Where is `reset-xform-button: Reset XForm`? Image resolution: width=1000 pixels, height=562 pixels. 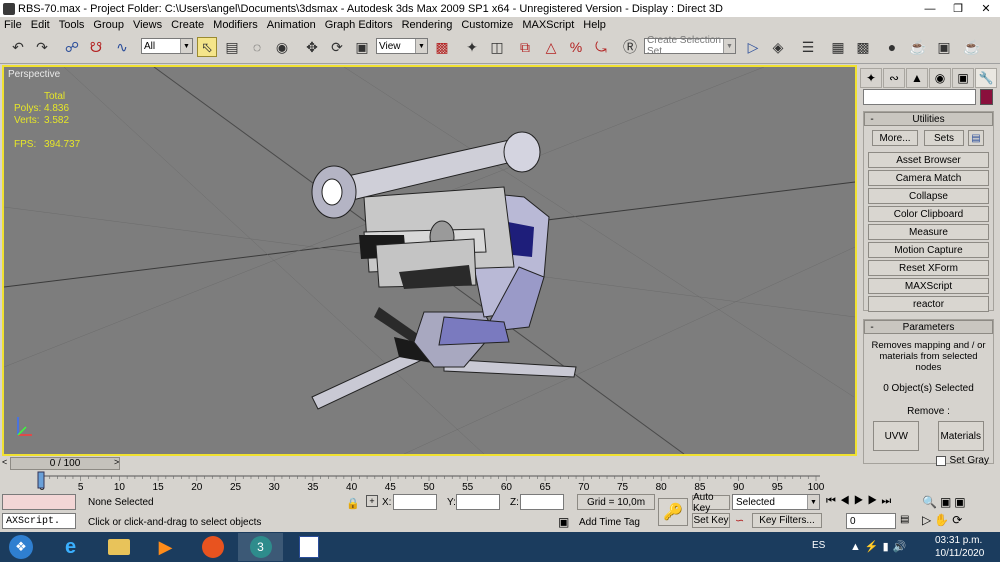
reset-xform-button: Reset XForm is located at coordinates (928, 268).